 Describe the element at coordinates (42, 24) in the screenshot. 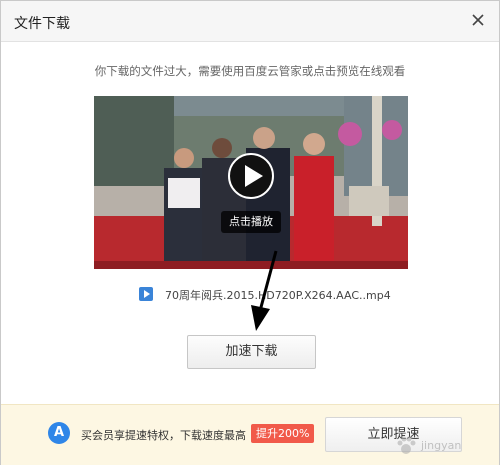

I see `dialog-title: 文件下载` at that location.